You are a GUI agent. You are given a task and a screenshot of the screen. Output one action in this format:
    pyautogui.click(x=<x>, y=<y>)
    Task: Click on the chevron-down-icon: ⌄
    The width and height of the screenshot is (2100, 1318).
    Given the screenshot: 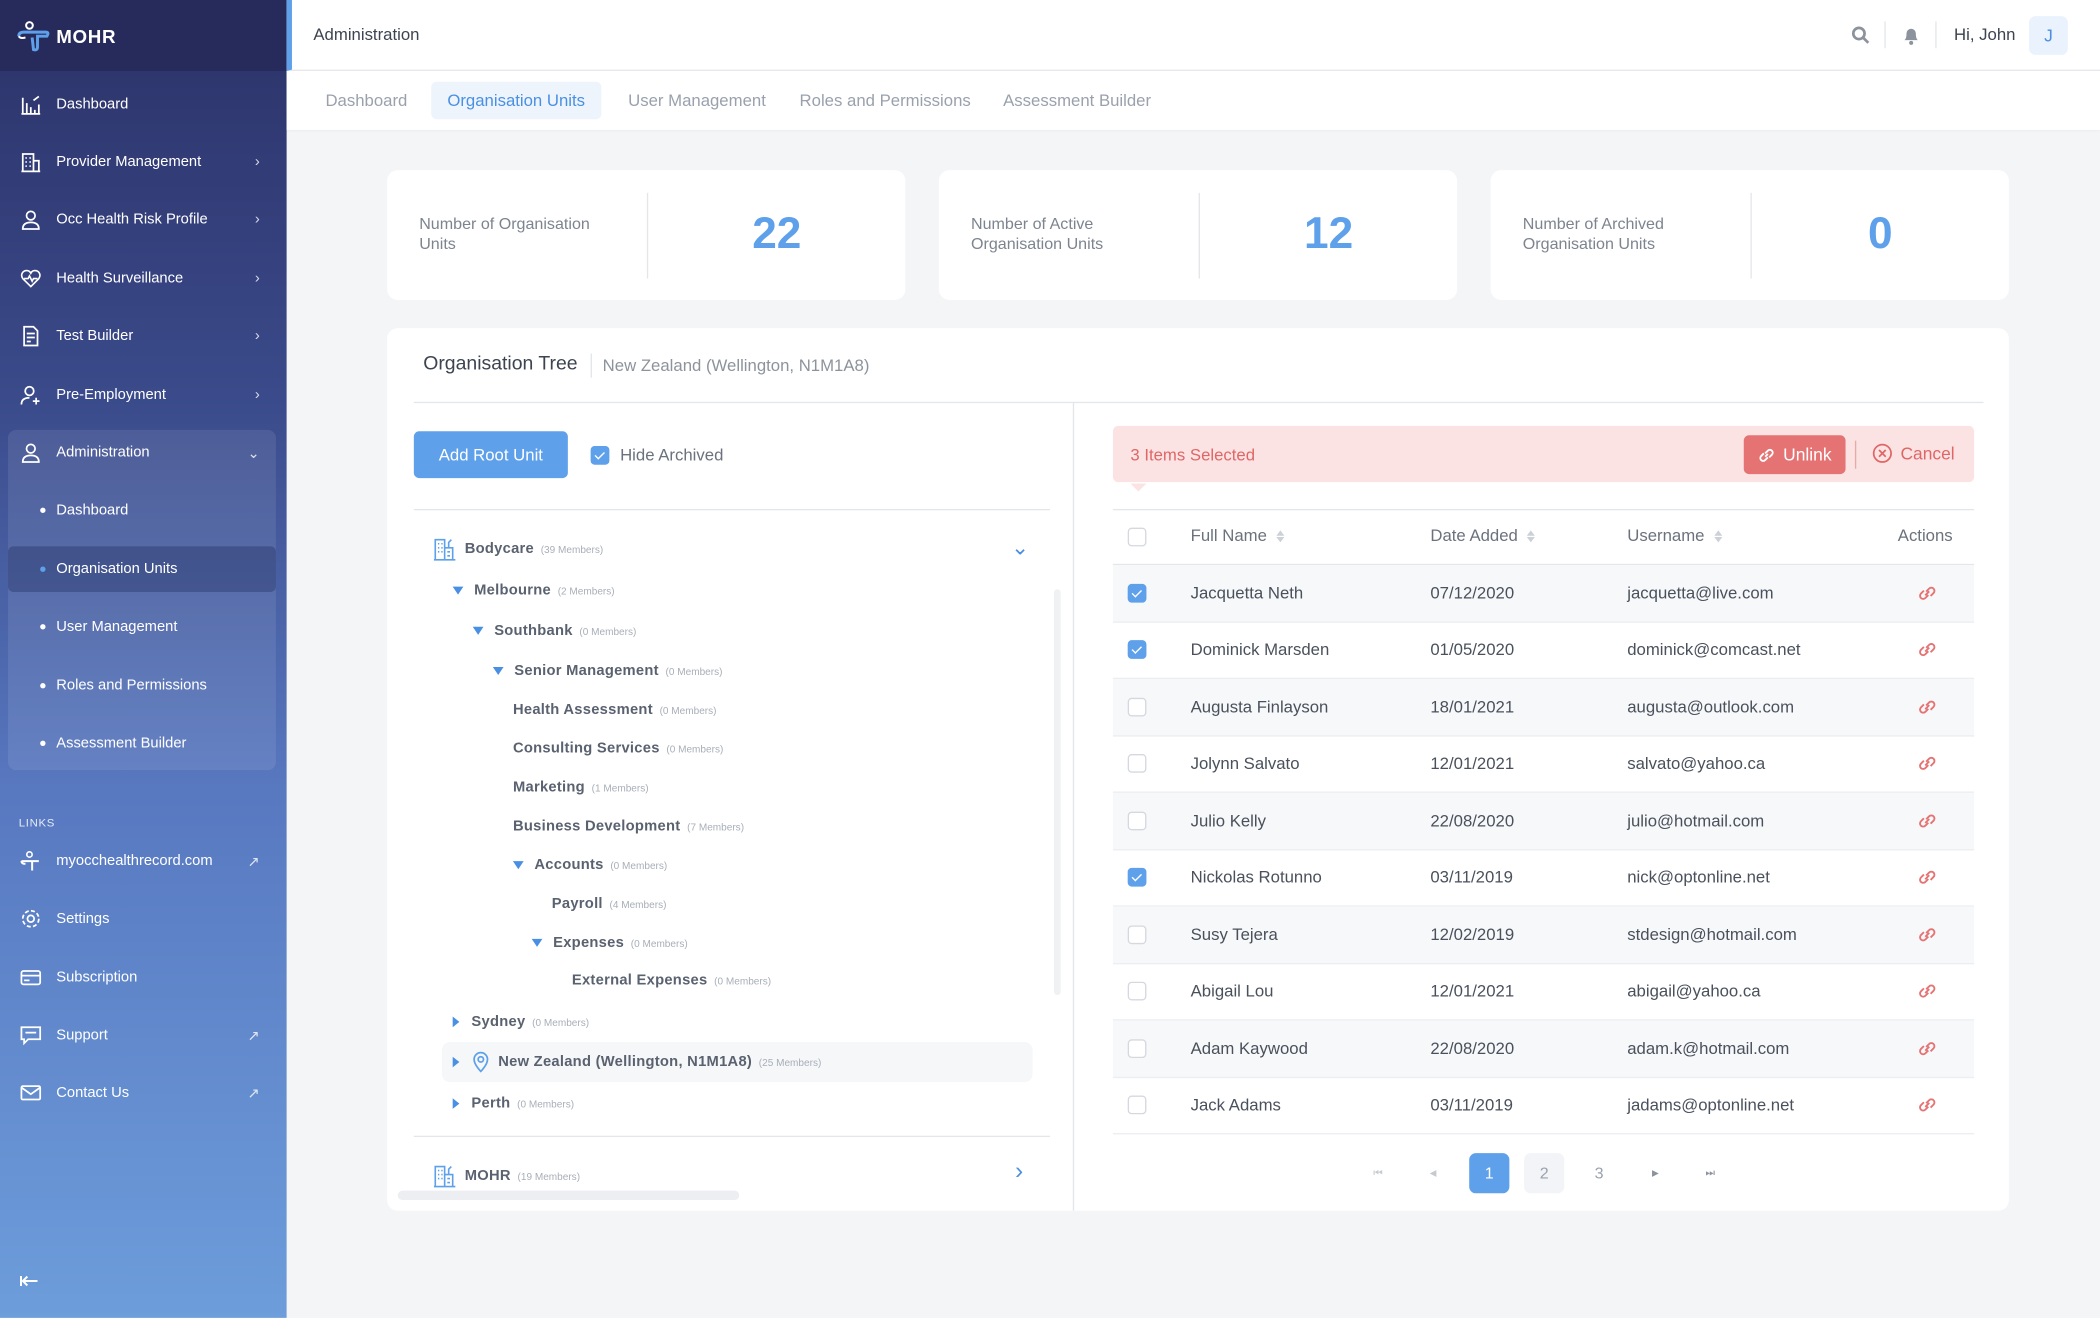 What is the action you would take?
    pyautogui.click(x=1020, y=547)
    